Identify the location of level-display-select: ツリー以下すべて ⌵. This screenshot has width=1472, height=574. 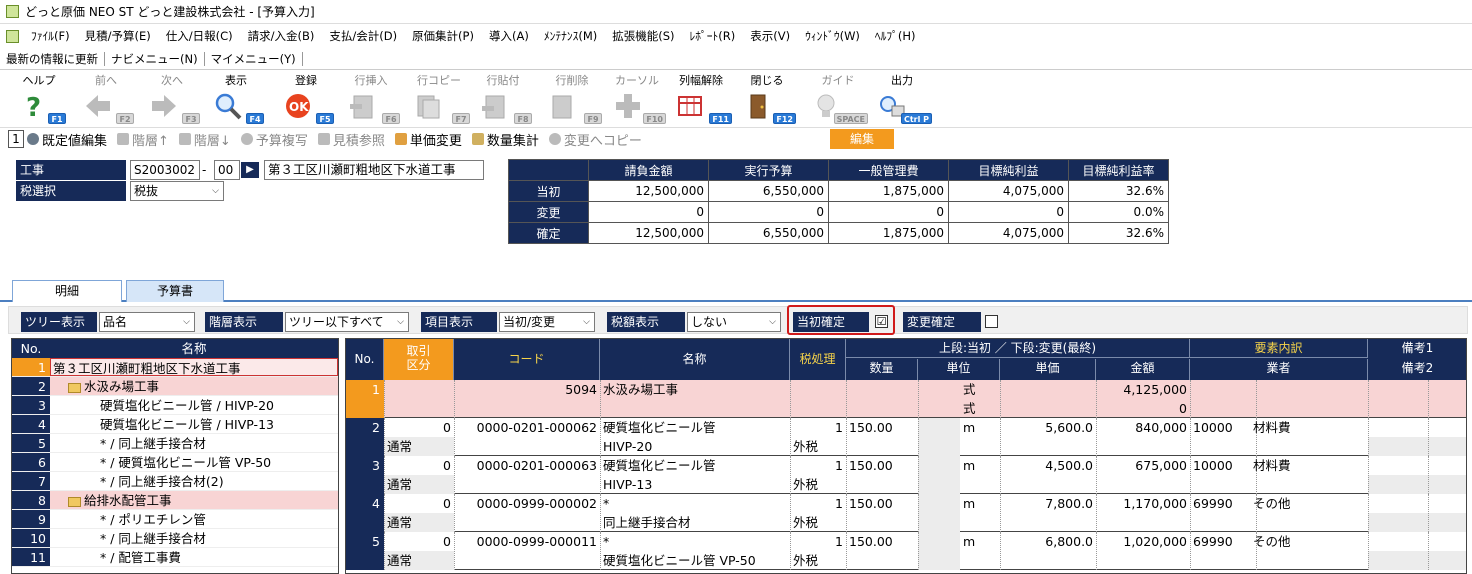
(347, 322).